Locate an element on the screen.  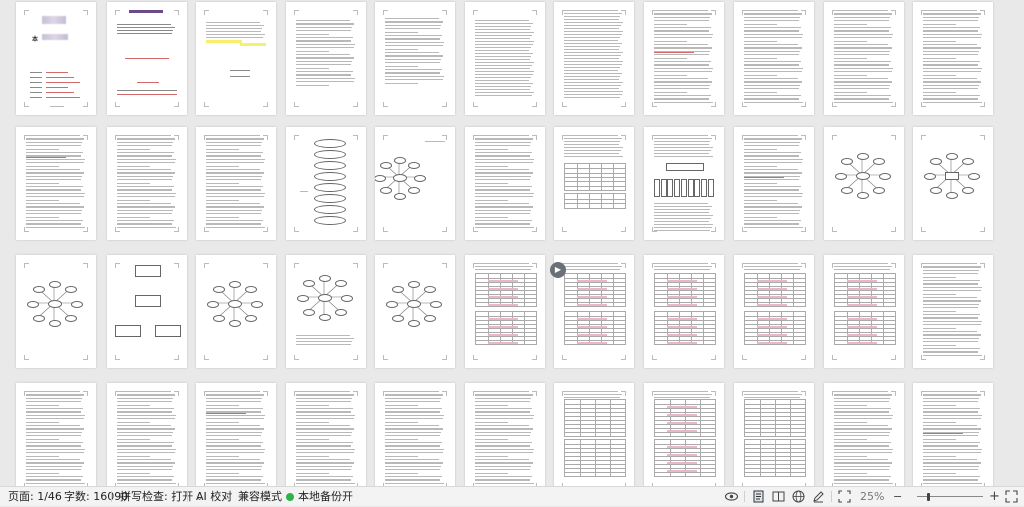
fit-page-icon is located at coordinates (844, 496).